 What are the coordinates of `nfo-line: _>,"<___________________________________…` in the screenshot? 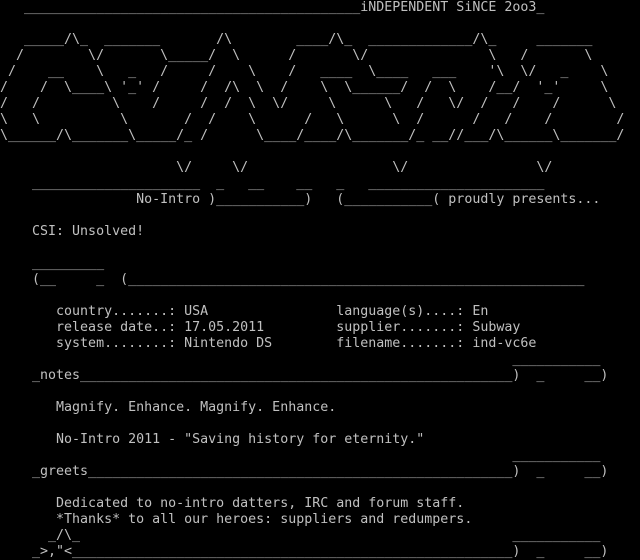 It's located at (304, 551).